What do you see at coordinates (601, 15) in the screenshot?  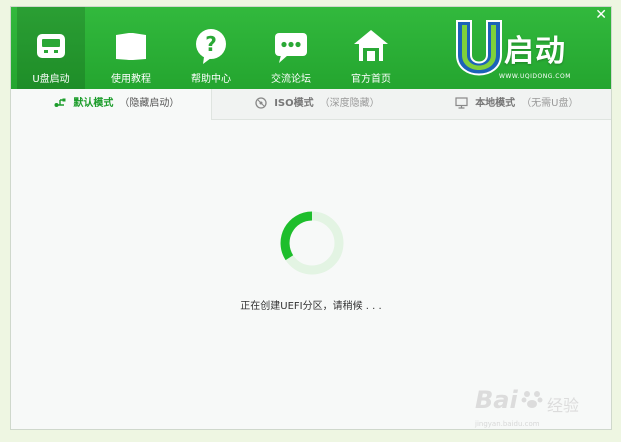 I see `close-button: ✕` at bounding box center [601, 15].